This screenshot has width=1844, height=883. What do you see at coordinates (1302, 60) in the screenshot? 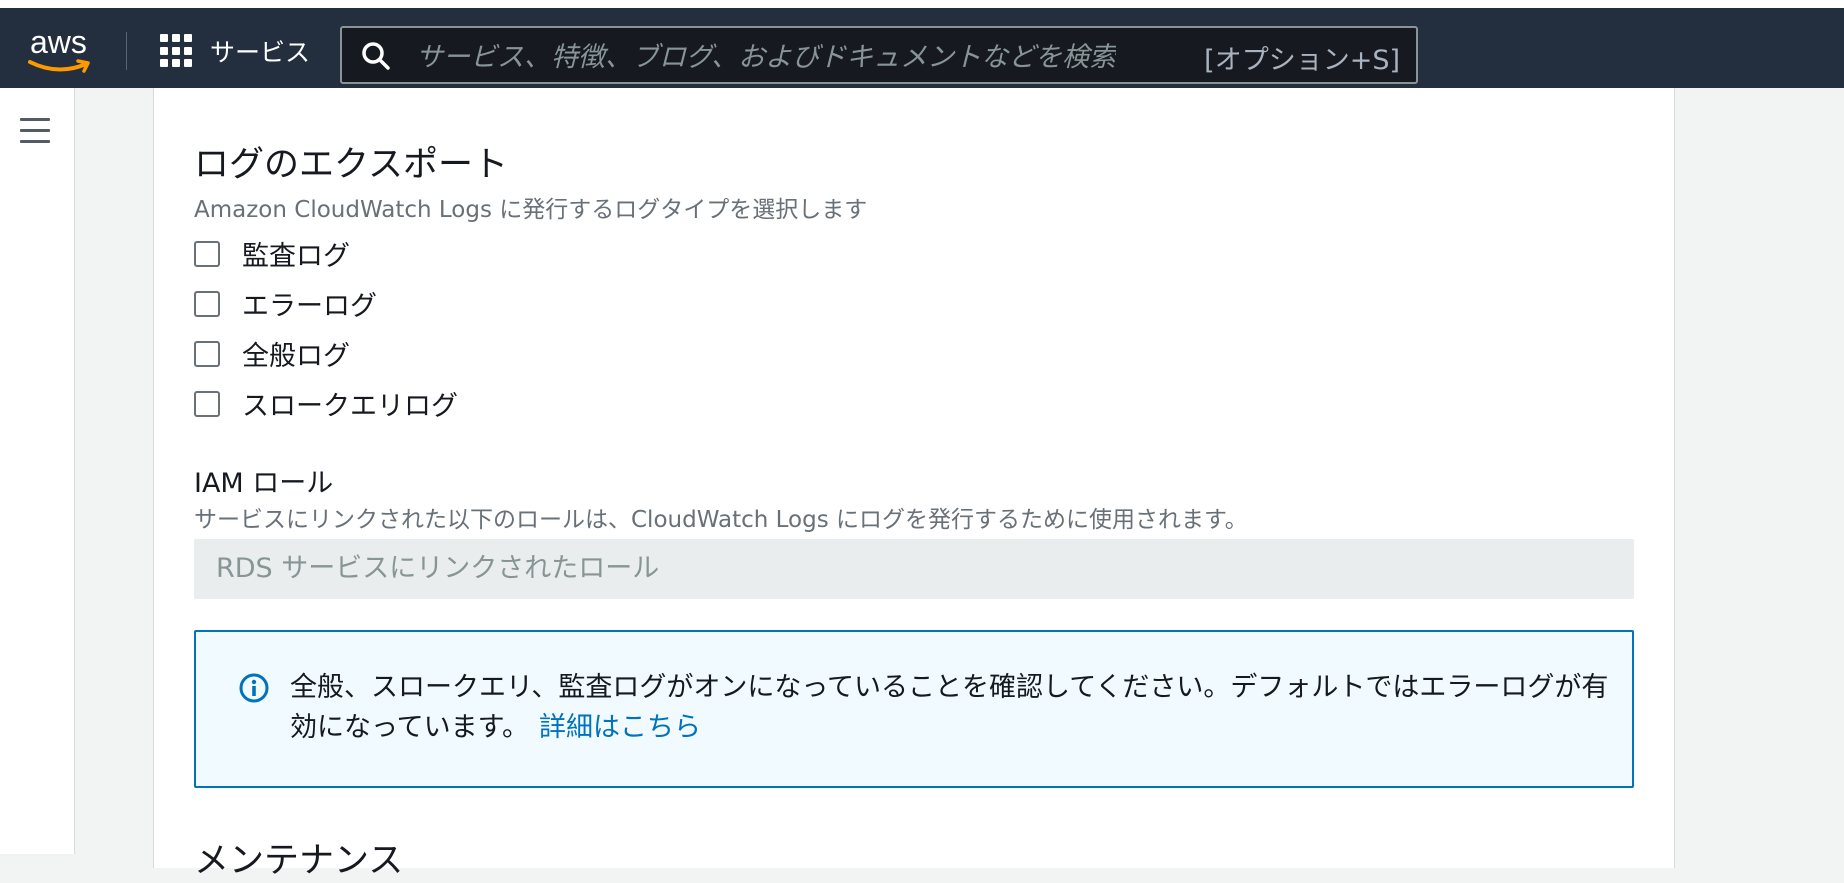
I see `search-shortcut-hint: [オプション+S]` at bounding box center [1302, 60].